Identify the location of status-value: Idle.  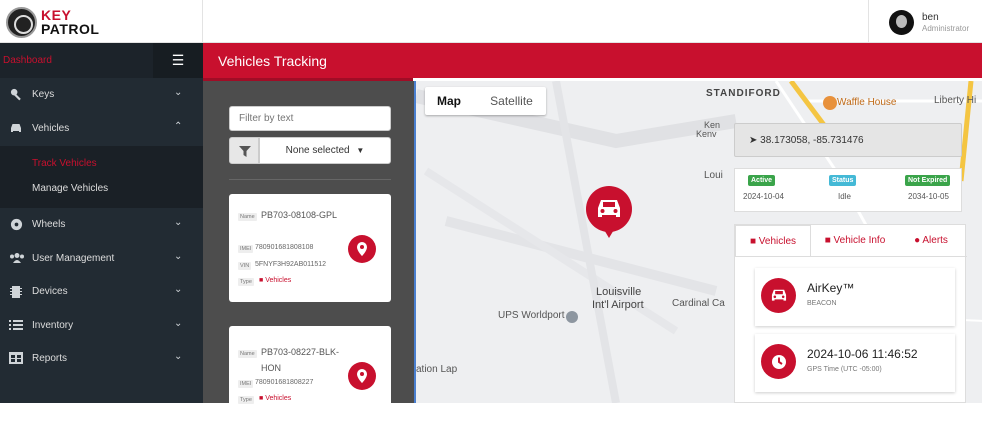
(844, 196).